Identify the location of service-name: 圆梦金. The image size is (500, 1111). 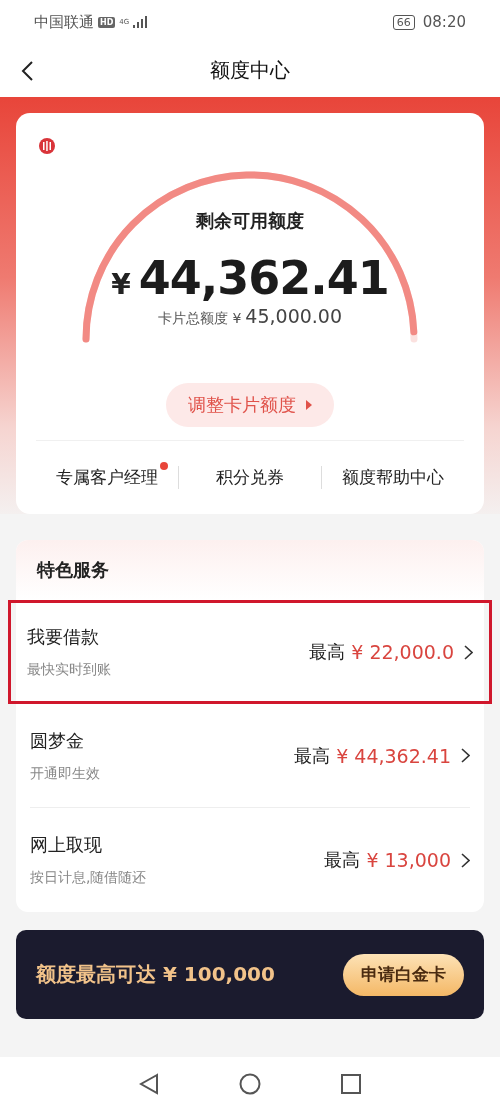
(162, 740).